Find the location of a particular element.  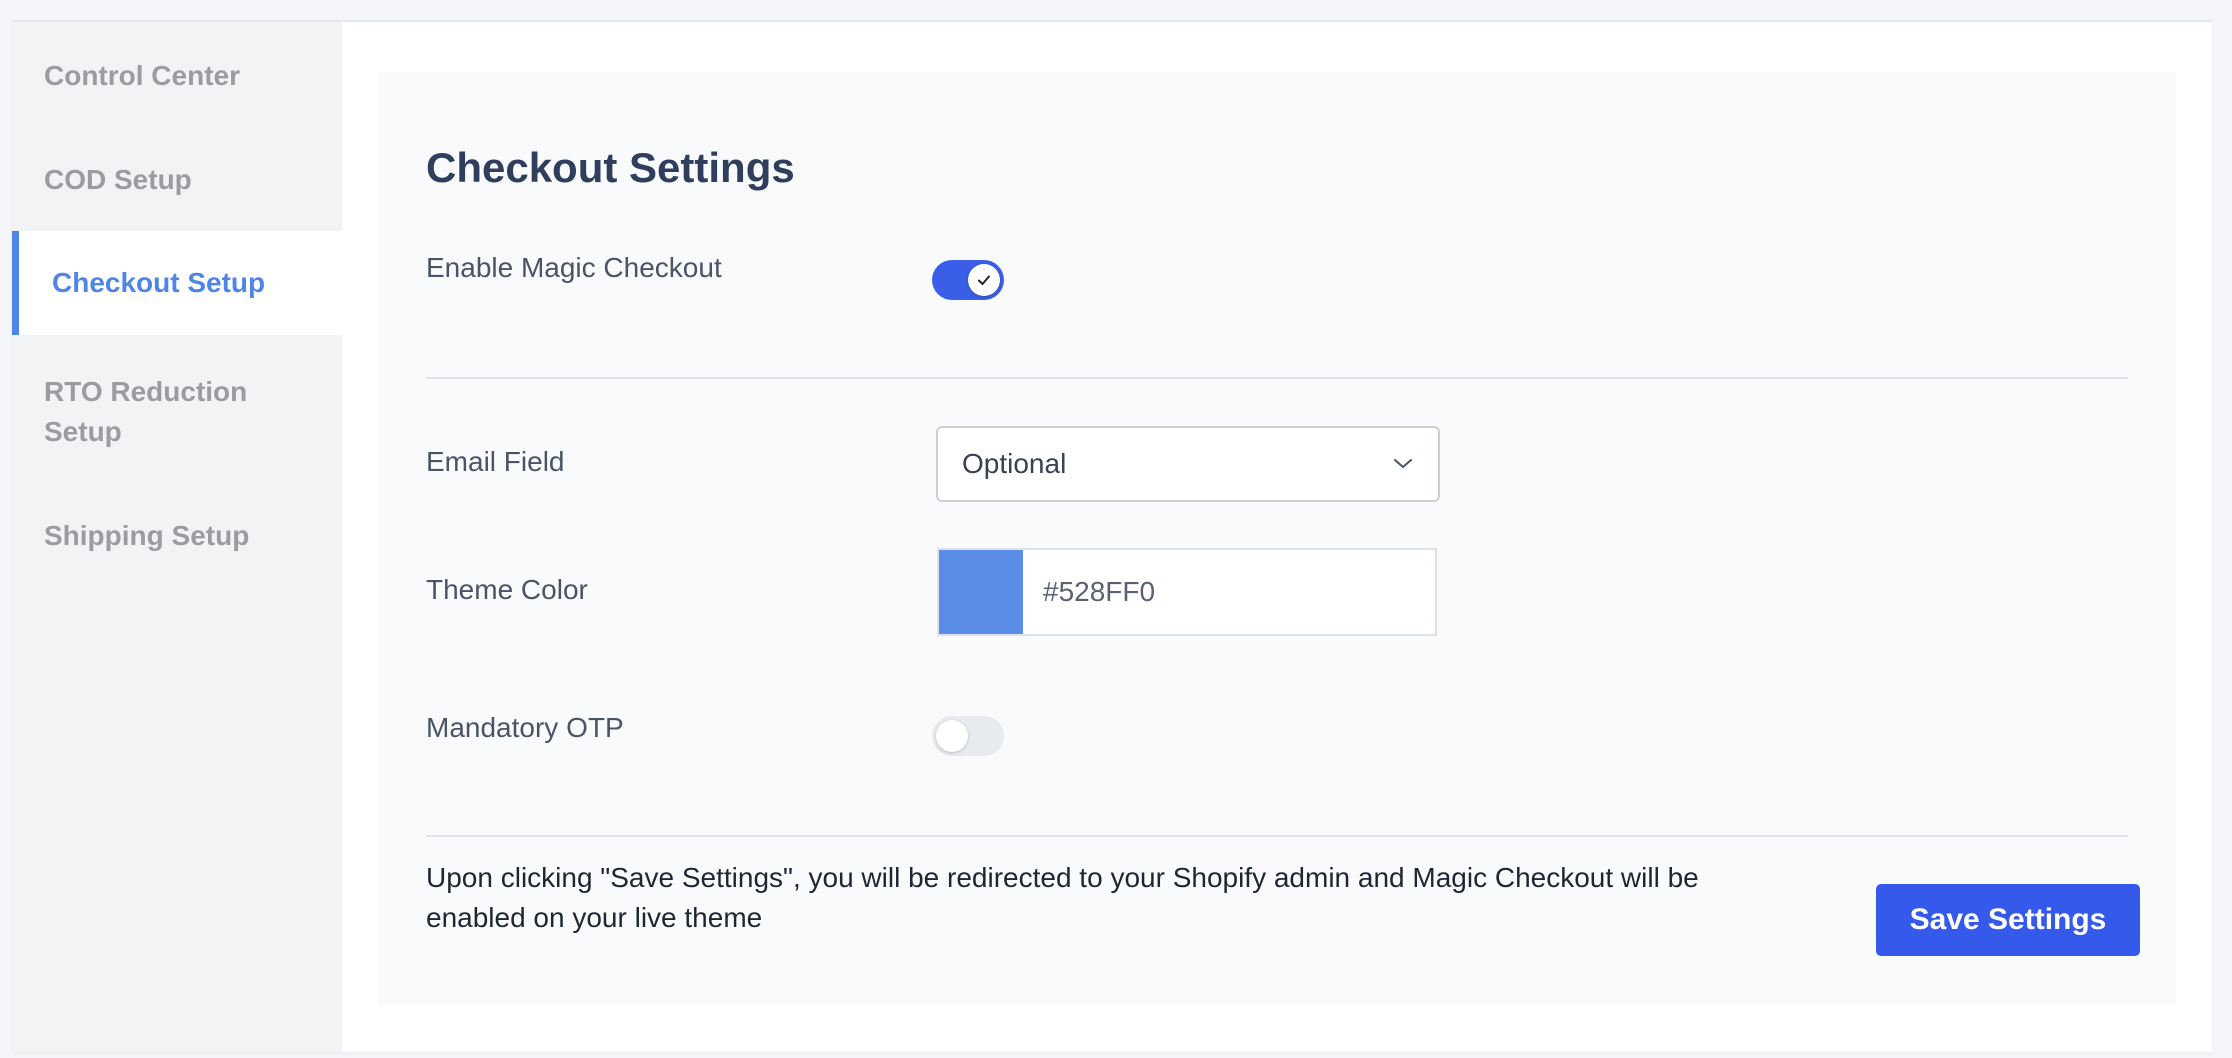

sidebar-item-control-center: Control Center is located at coordinates (177, 76).